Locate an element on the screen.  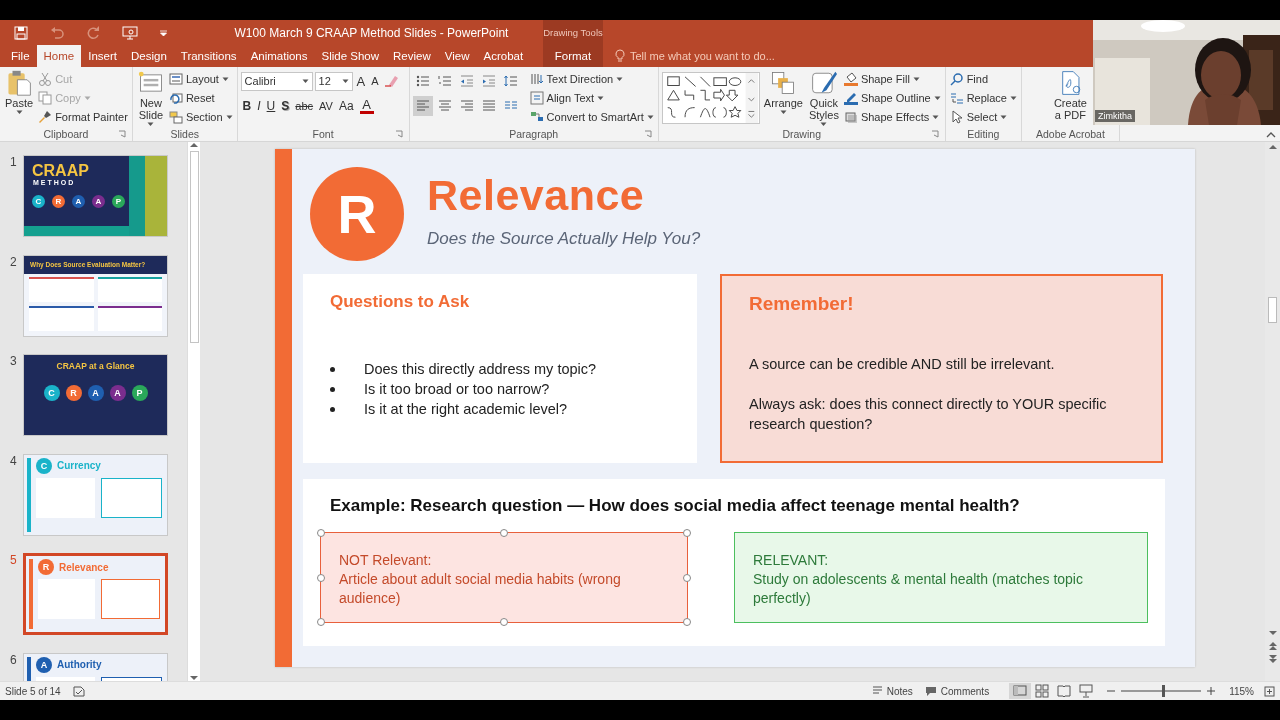
window-title: W100 March 9 CRAAP Method Slides - PowerPoint is located at coordinates (371, 32).